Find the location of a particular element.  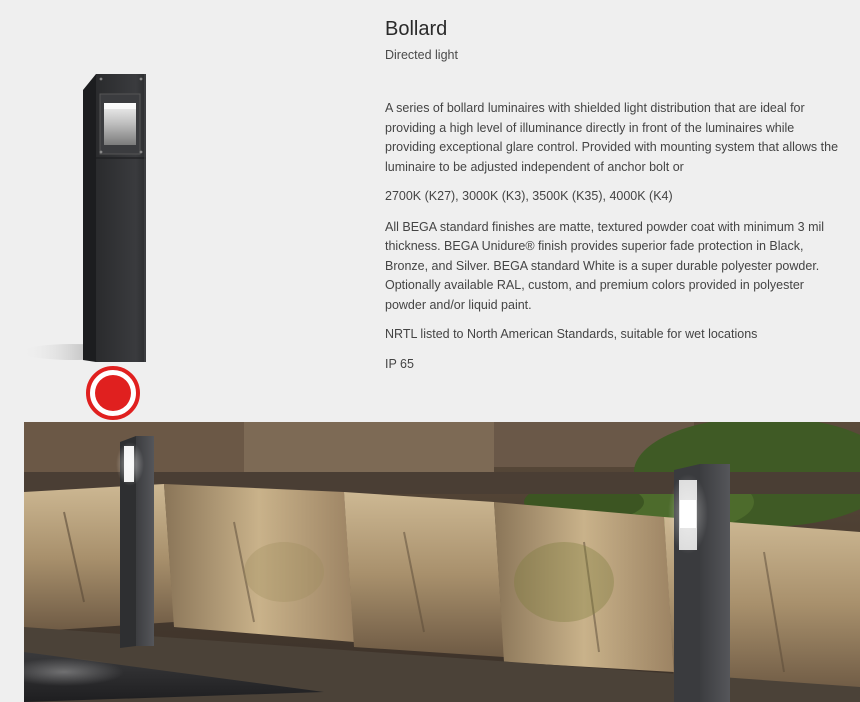

bollard-lens is located at coordinates (120, 124).